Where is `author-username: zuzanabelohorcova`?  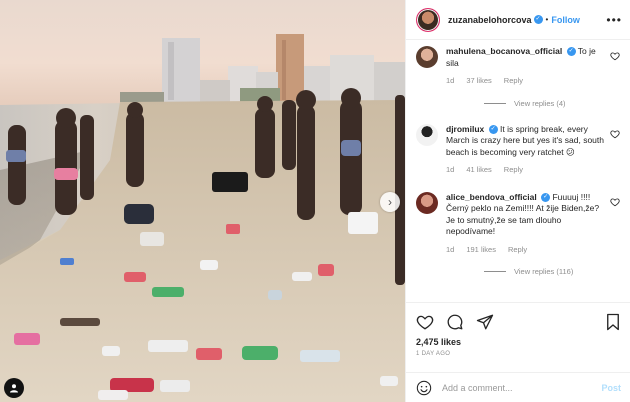
author-username: zuzanabelohorcova is located at coordinates (490, 20).